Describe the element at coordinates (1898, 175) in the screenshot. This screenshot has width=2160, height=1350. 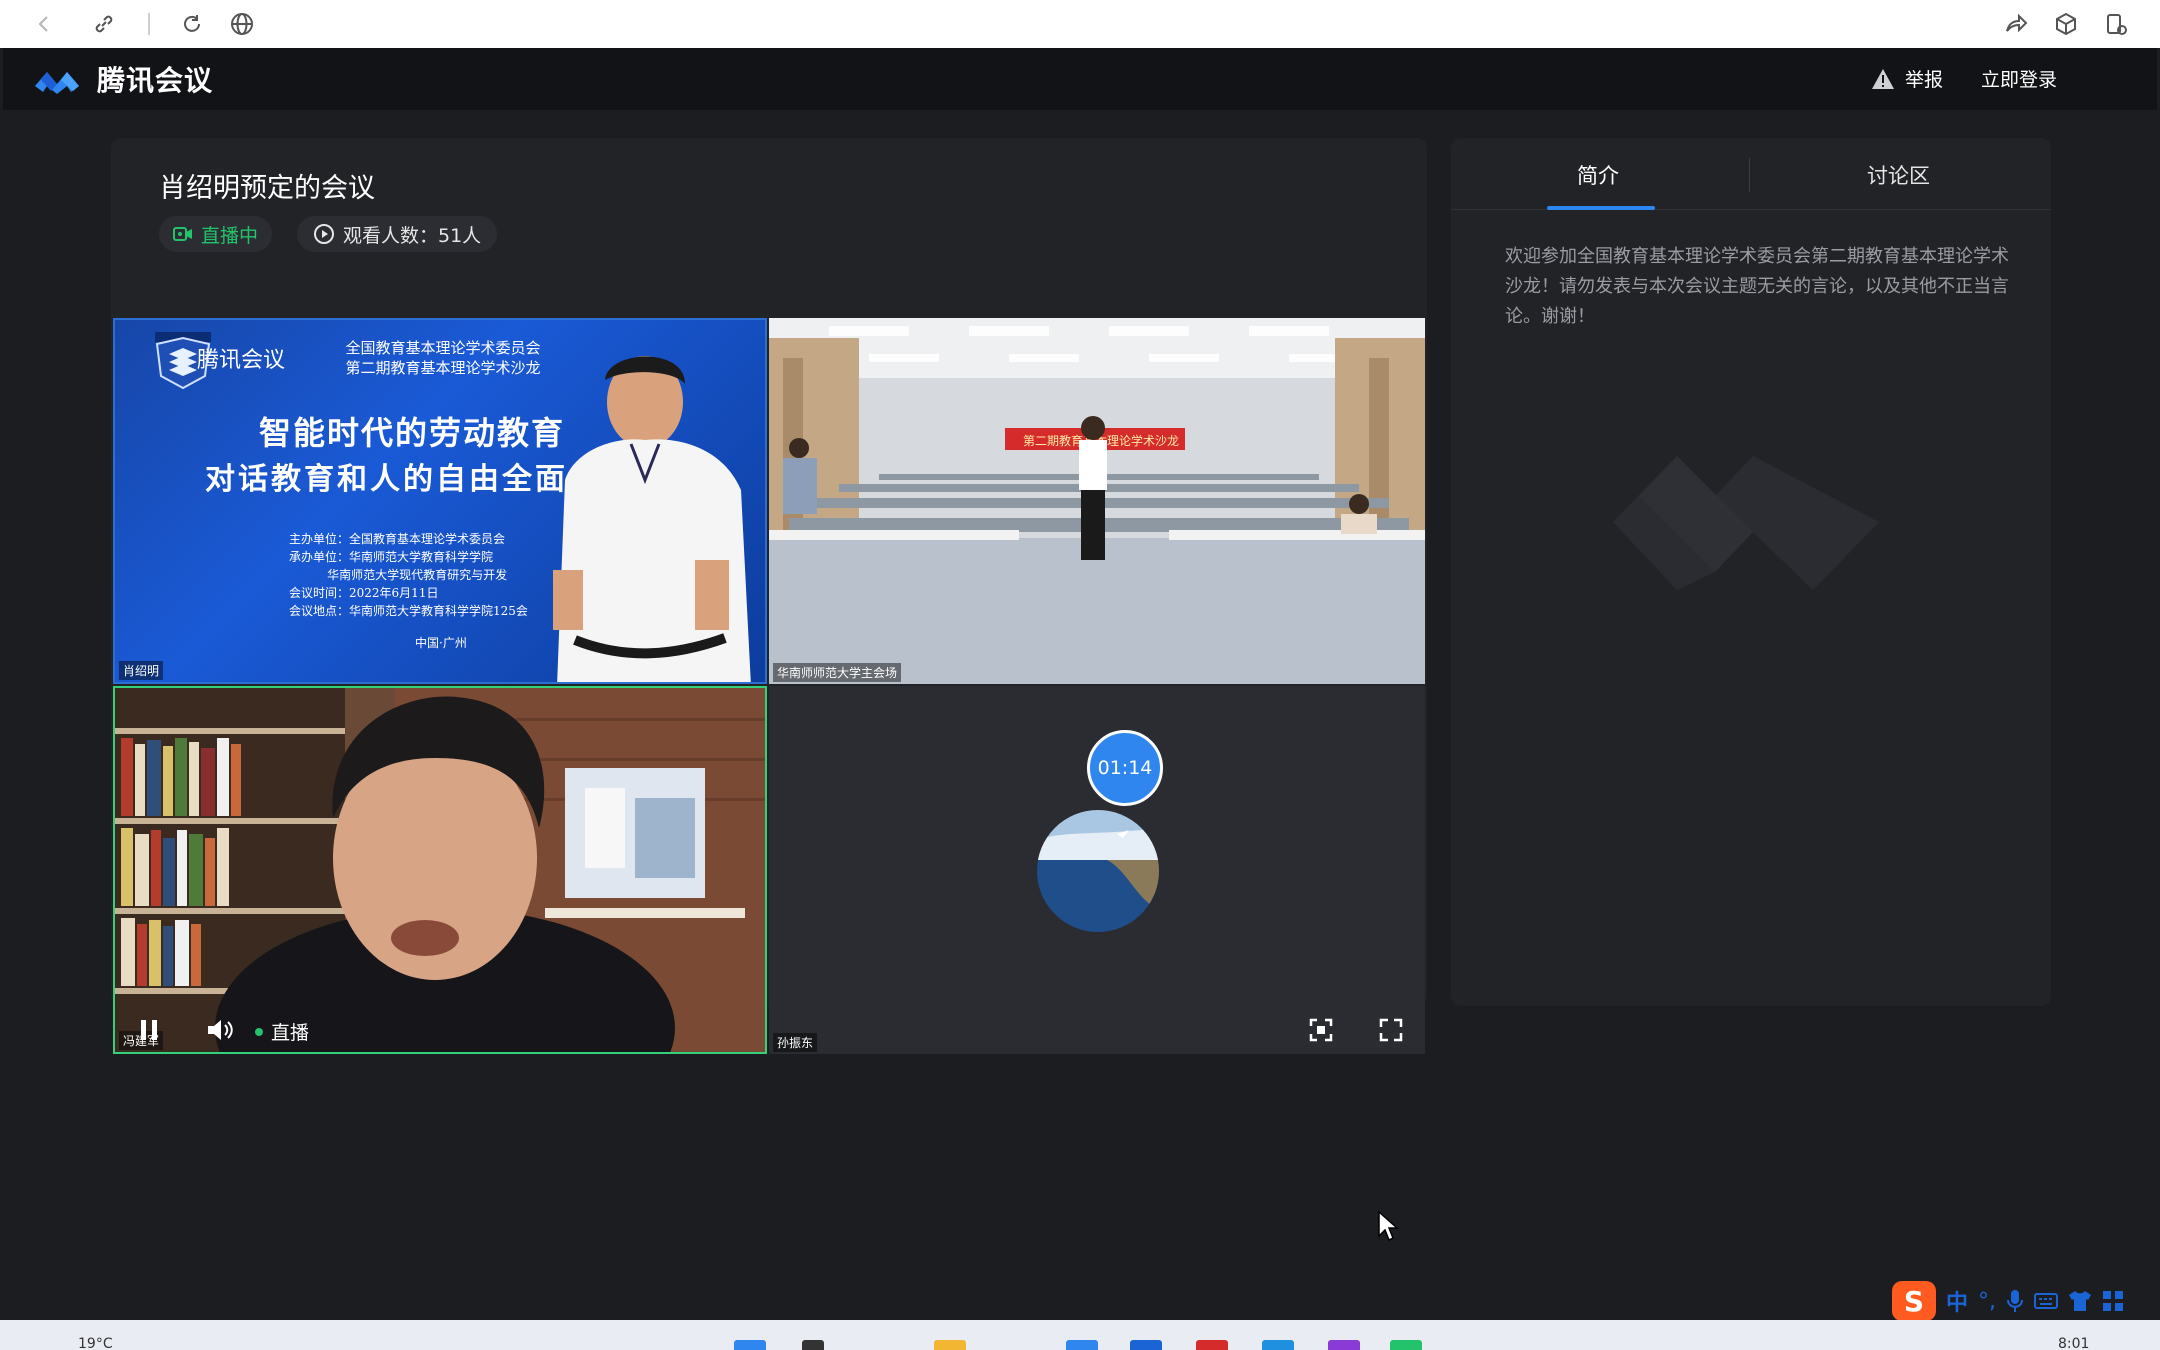
I see `tab-discussion: 讨论区` at that location.